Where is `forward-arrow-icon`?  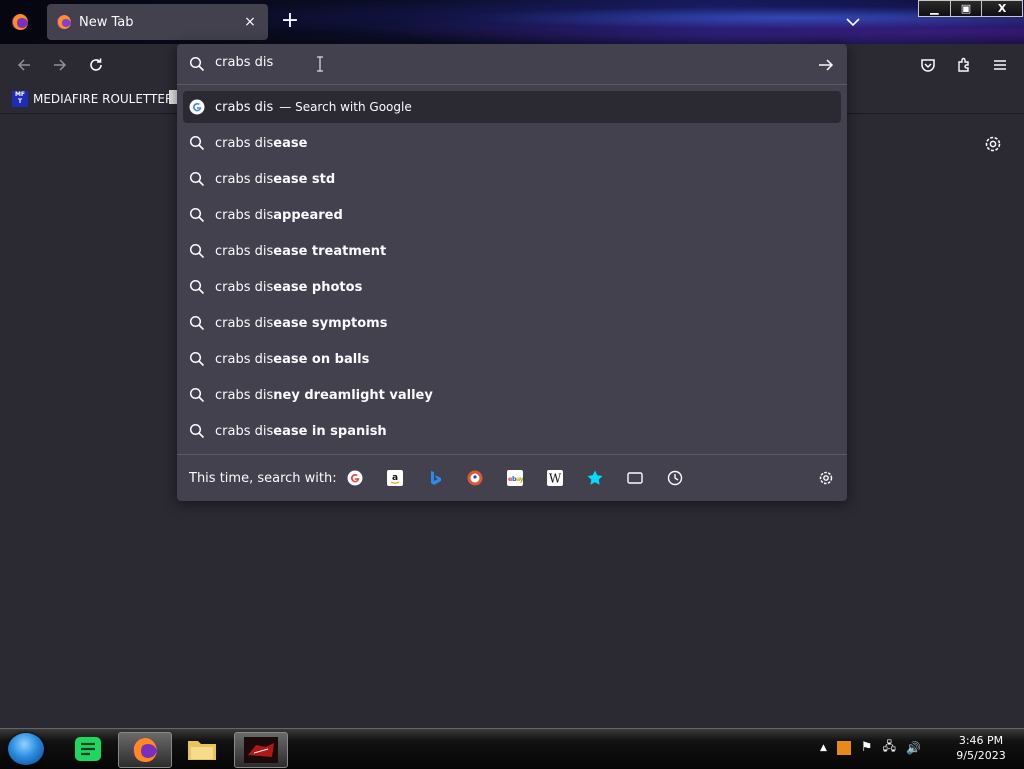
forward-arrow-icon is located at coordinates (60, 65).